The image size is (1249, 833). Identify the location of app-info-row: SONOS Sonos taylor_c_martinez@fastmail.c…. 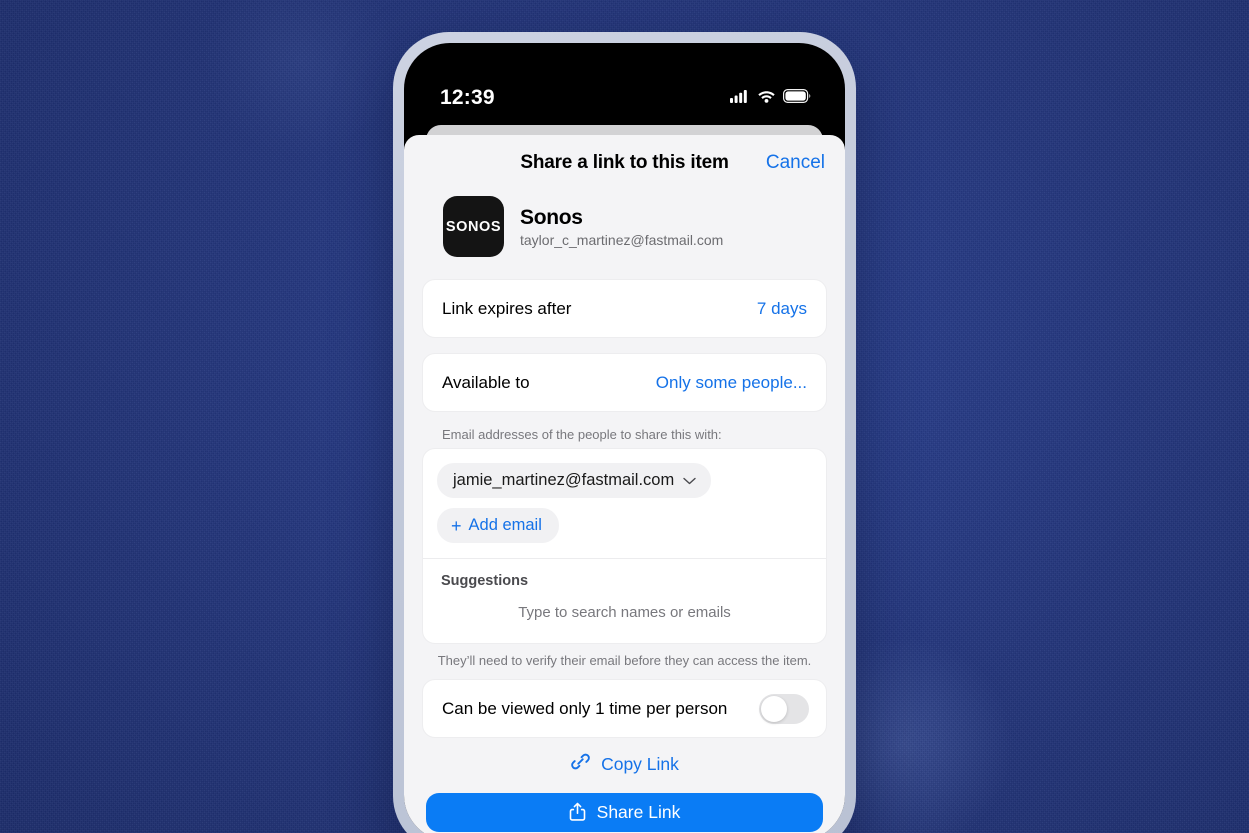
(624, 235).